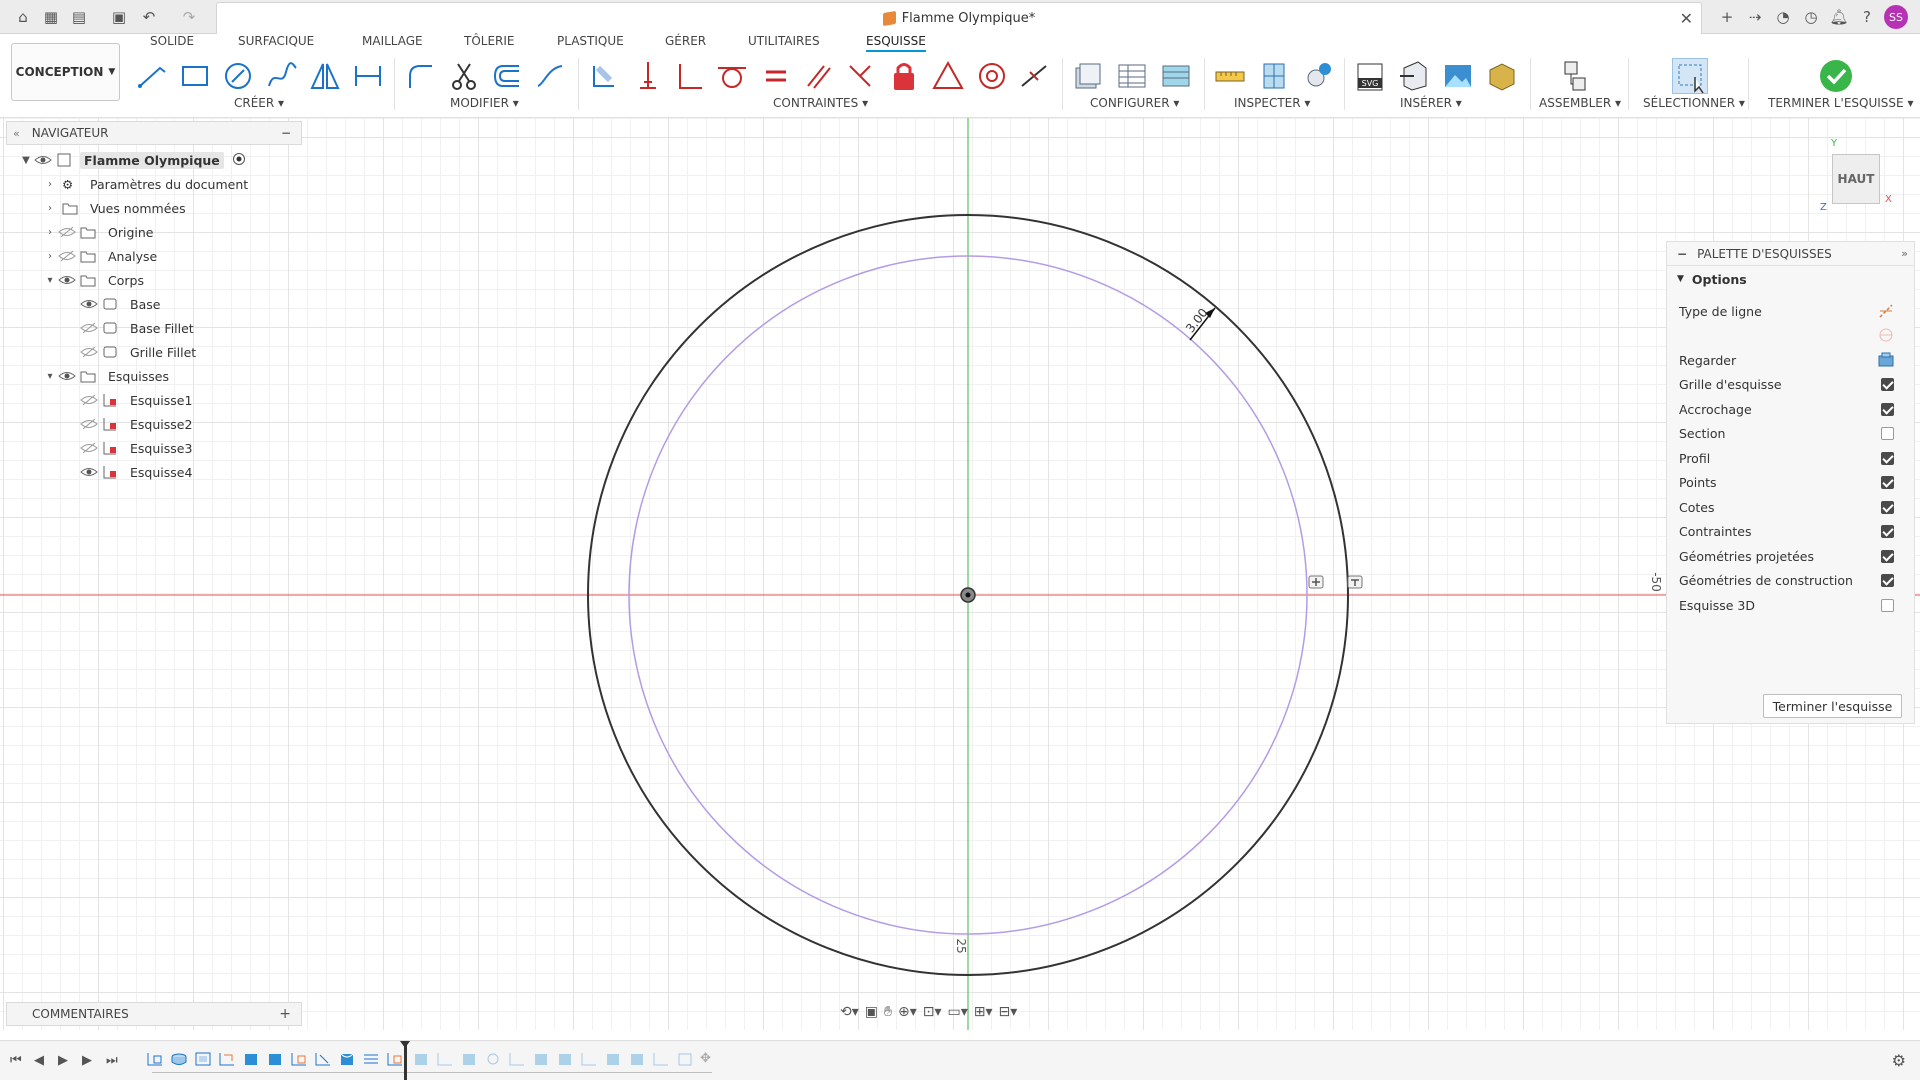 Image resolution: width=1920 pixels, height=1080 pixels. I want to click on close-tab-icon: ✕, so click(1686, 18).